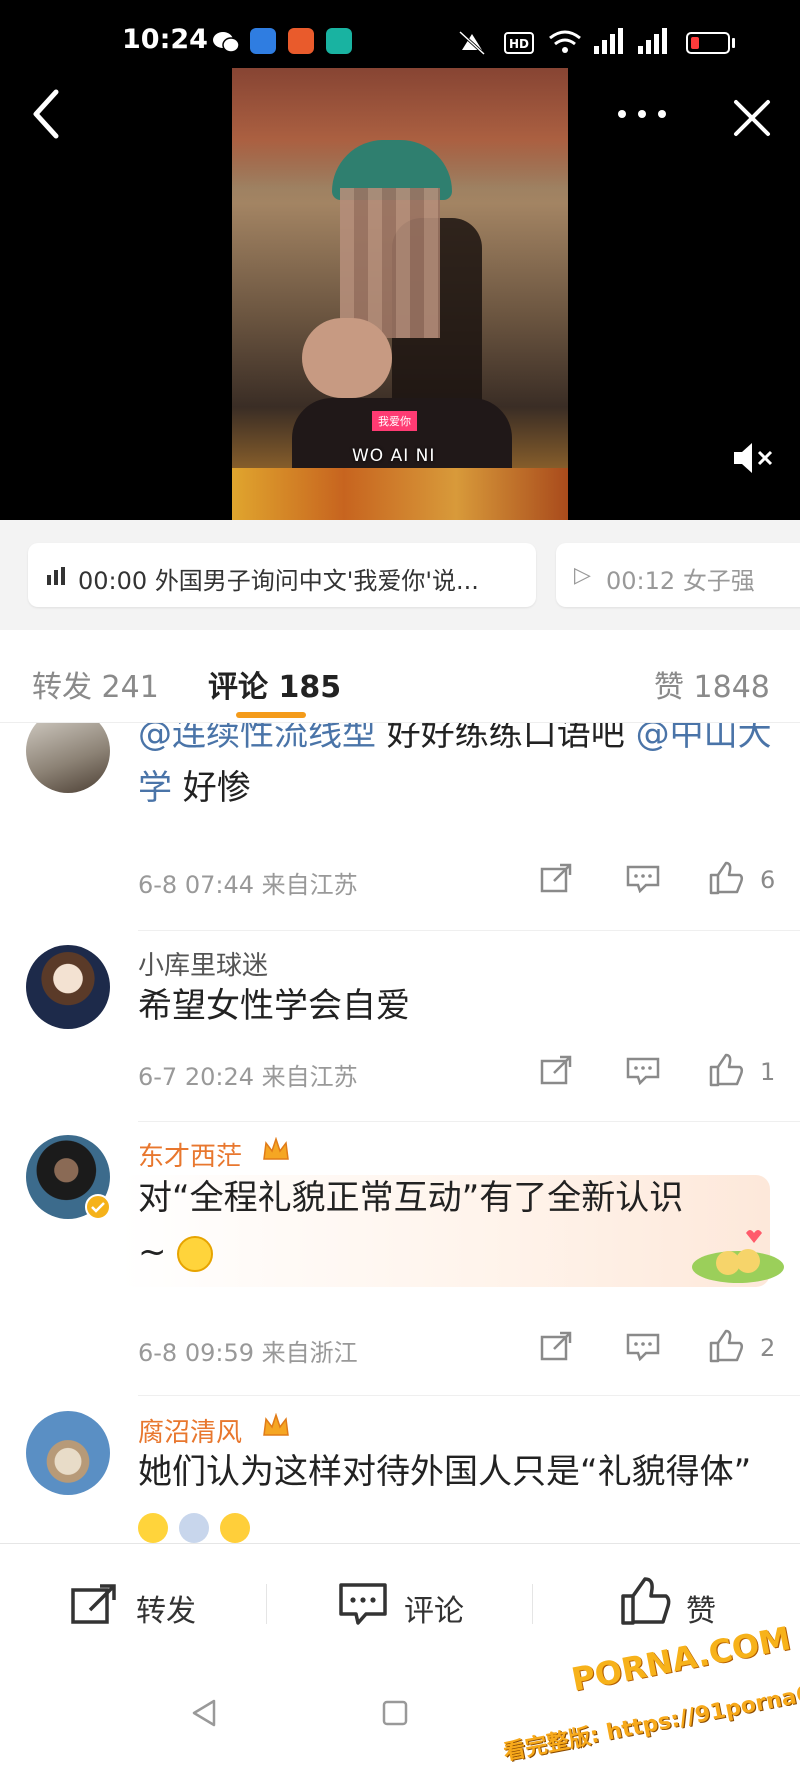 The height and width of the screenshot is (1767, 800). Describe the element at coordinates (642, 114) in the screenshot. I see `more-button` at that location.